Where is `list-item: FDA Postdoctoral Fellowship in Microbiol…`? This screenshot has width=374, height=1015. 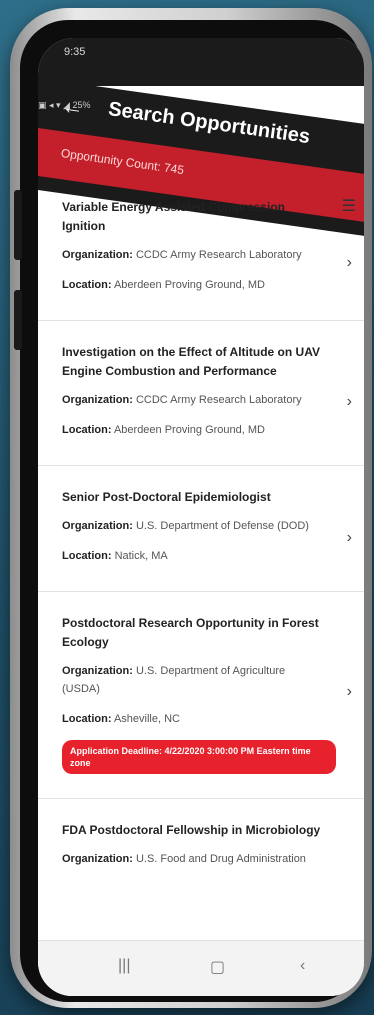 list-item: FDA Postdoctoral Fellowship in Microbiol… is located at coordinates (201, 846).